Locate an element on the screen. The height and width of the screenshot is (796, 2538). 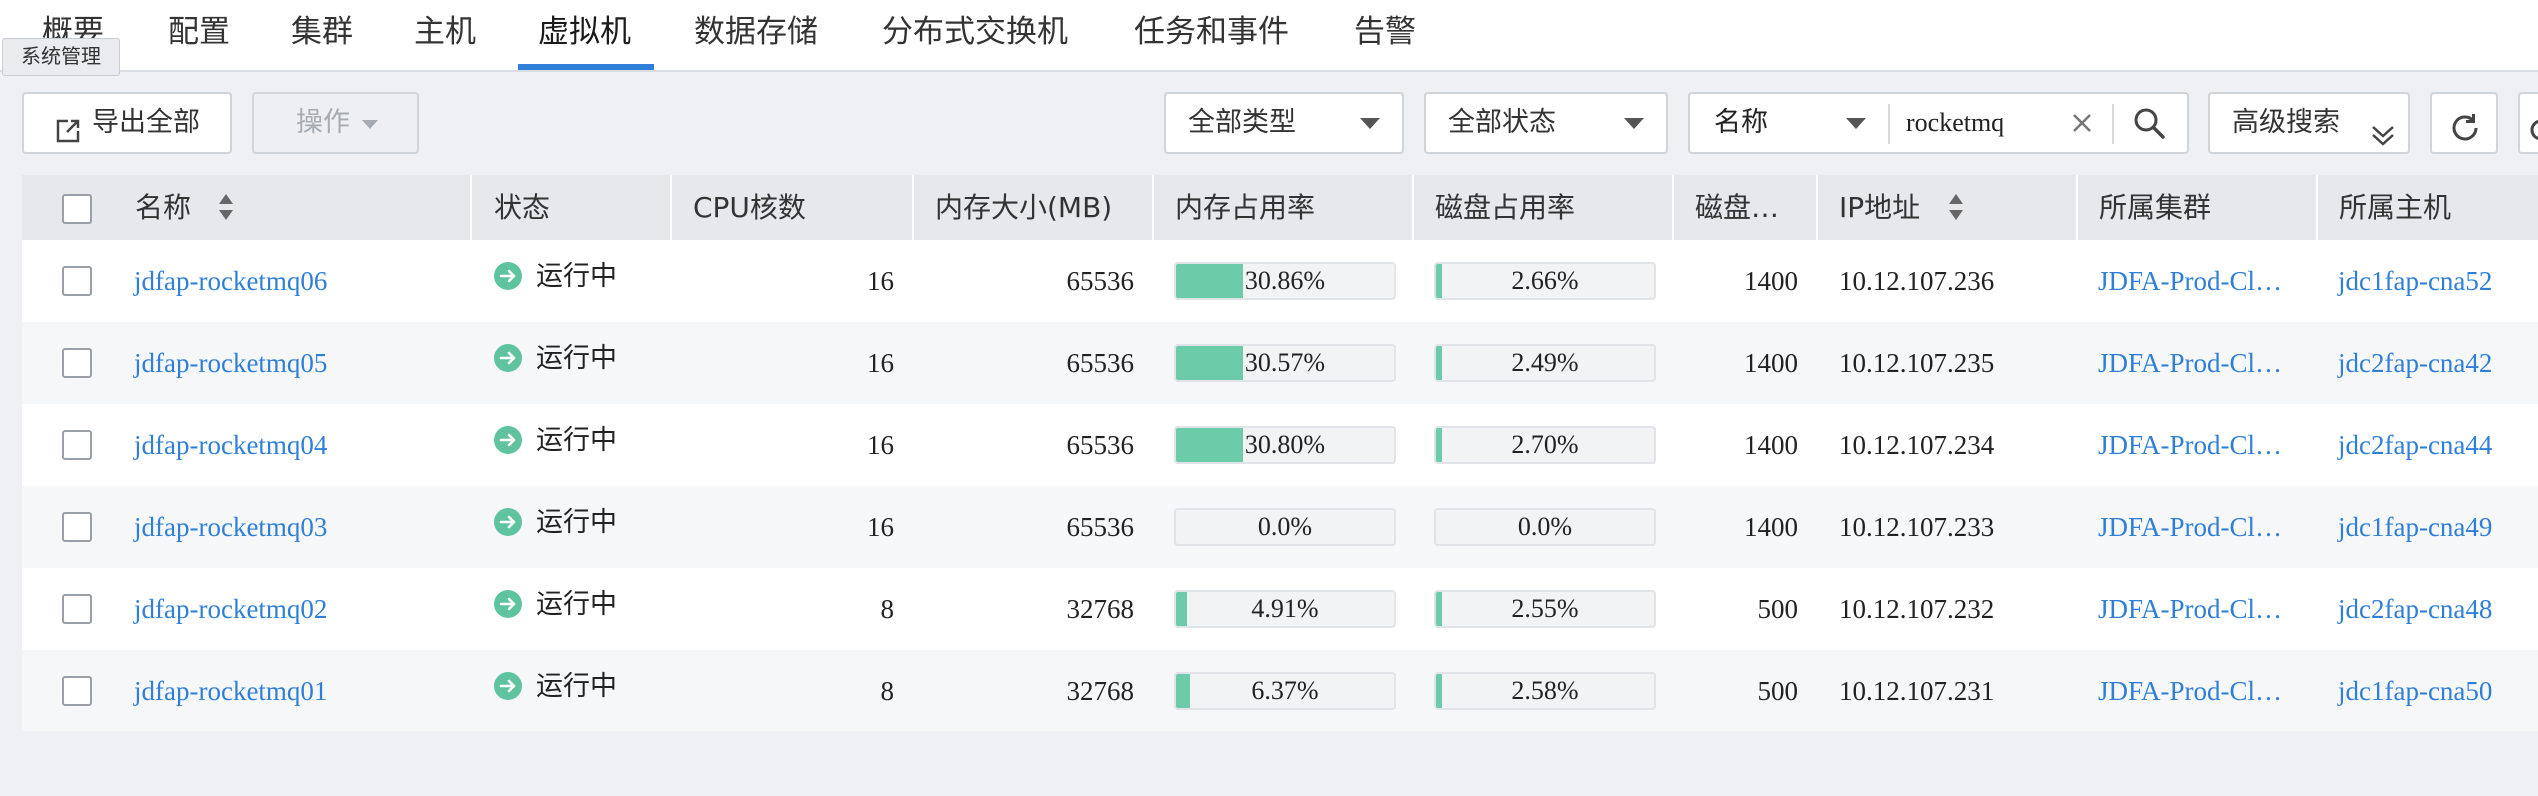
memory-size: 32768 is located at coordinates (1100, 691).